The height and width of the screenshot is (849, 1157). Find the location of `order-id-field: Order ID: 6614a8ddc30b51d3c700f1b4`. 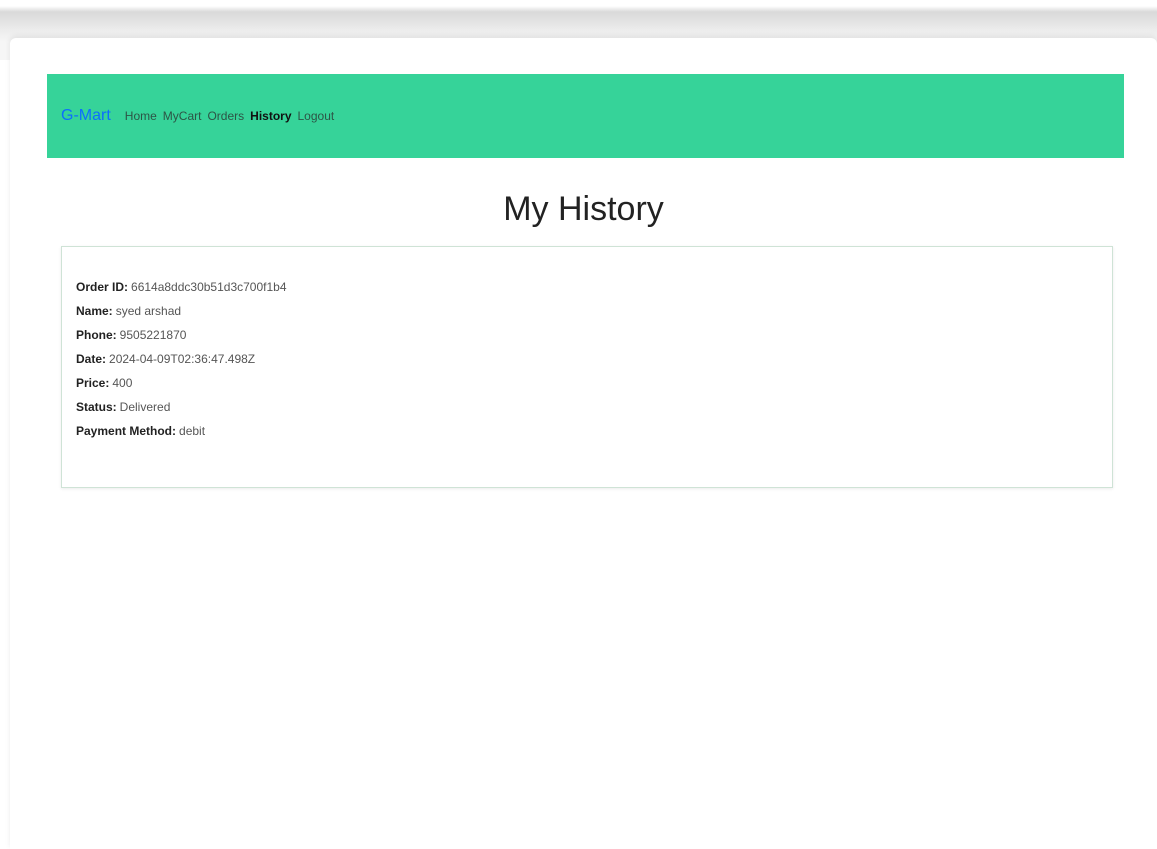

order-id-field: Order ID: 6614a8ddc30b51d3c700f1b4 is located at coordinates (594, 287).